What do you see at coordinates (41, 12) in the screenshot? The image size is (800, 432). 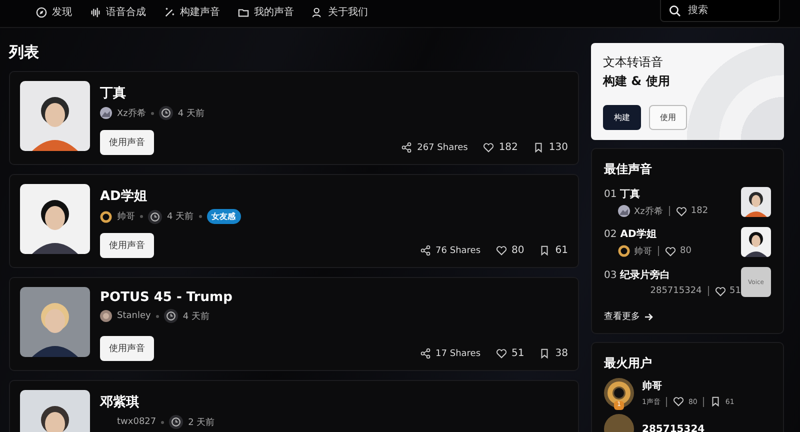 I see `compass-icon` at bounding box center [41, 12].